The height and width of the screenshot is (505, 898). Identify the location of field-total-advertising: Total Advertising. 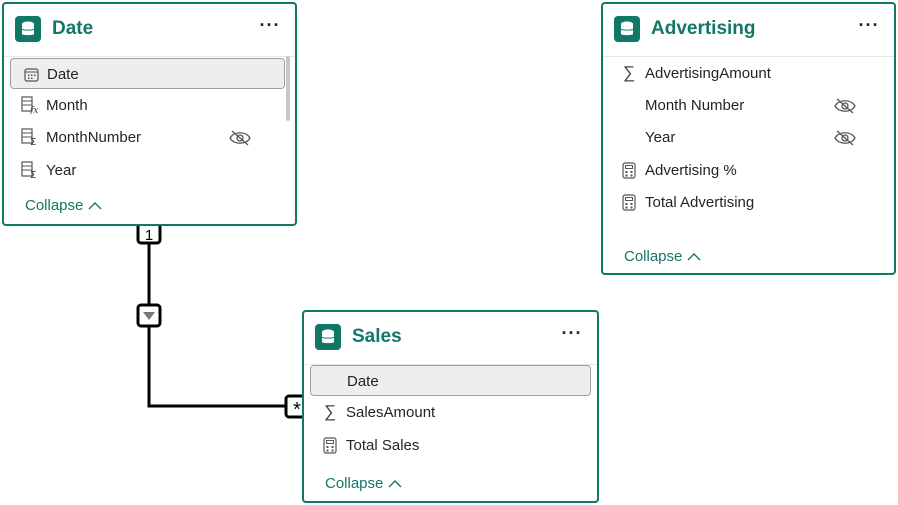
(746, 202).